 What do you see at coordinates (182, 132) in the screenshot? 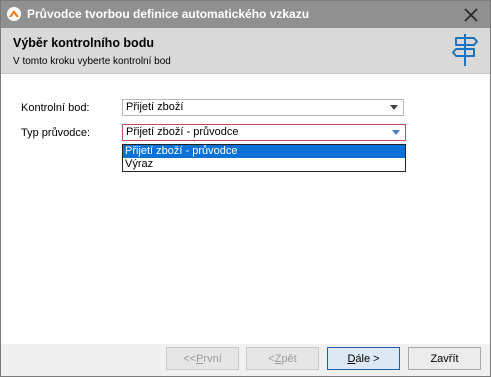
I see `guide-type-value: Přijetí zboží - průvodce` at bounding box center [182, 132].